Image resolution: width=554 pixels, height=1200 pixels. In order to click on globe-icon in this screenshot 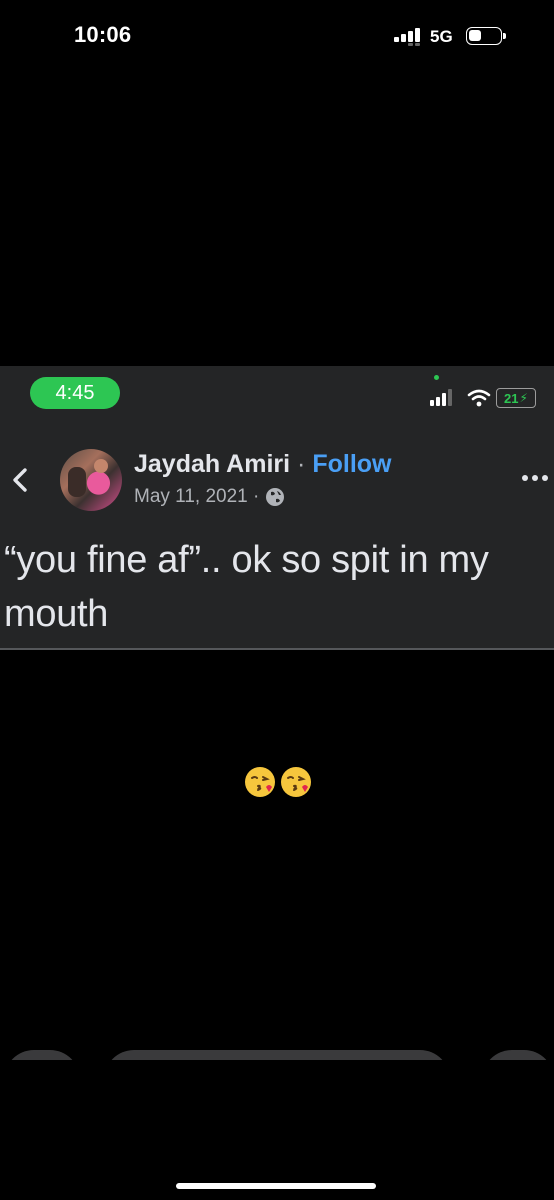, I will do `click(275, 497)`.